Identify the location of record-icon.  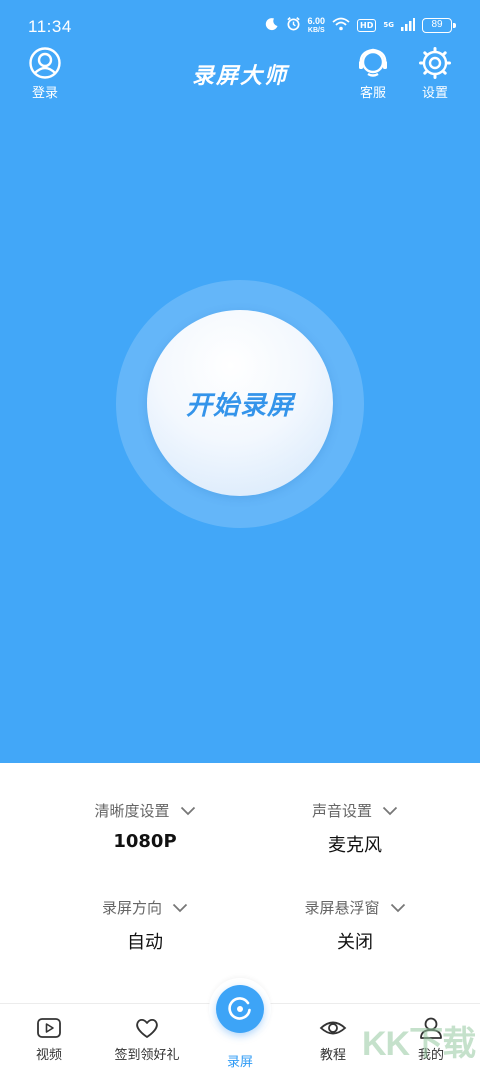
(239, 1008).